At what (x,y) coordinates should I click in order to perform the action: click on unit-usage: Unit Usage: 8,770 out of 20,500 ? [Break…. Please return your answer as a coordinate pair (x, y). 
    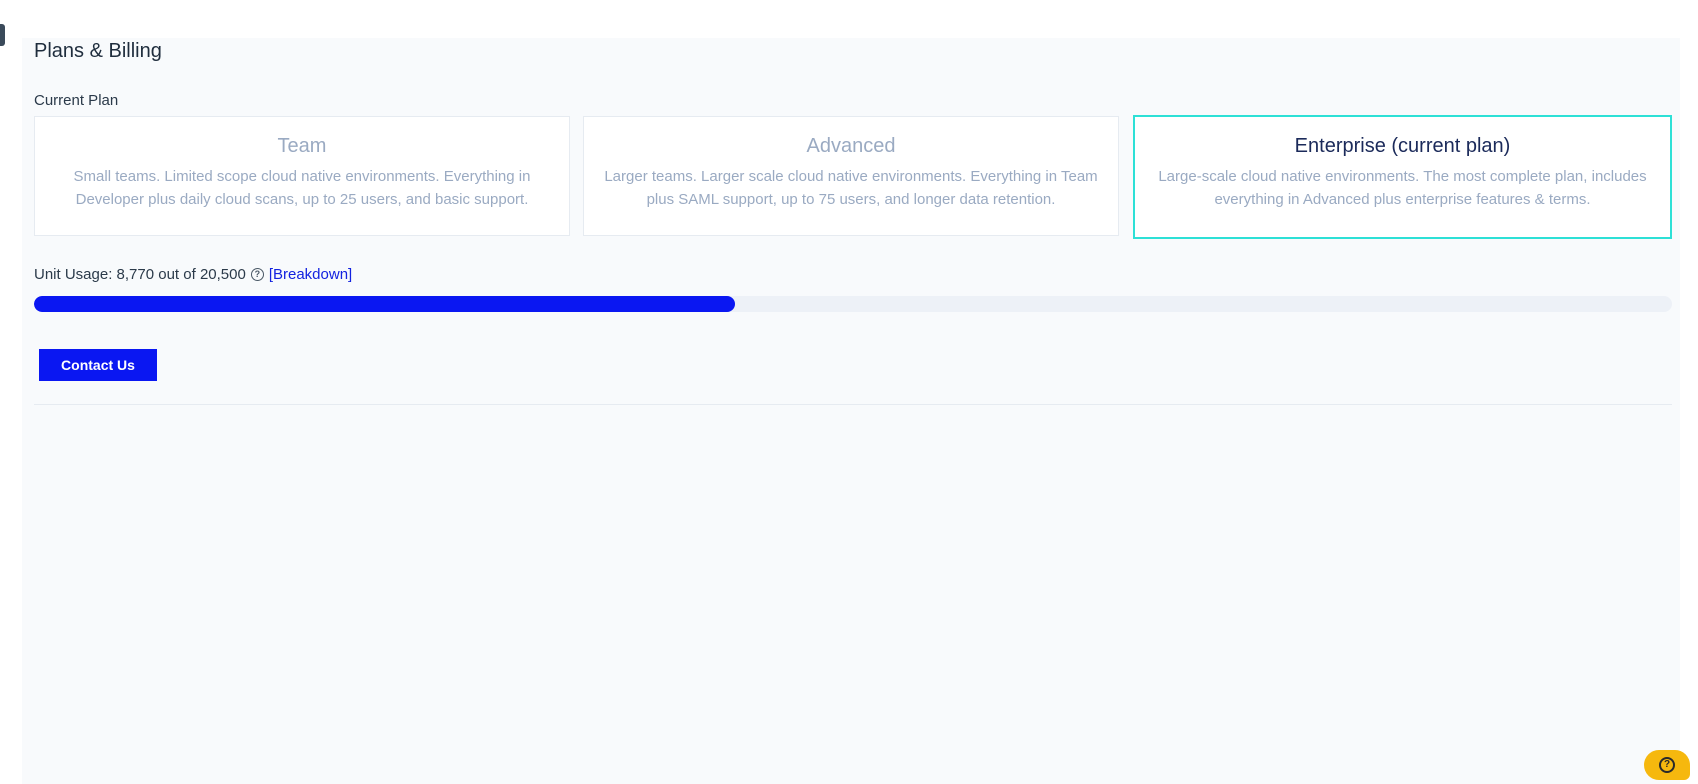
    Looking at the image, I should click on (193, 274).